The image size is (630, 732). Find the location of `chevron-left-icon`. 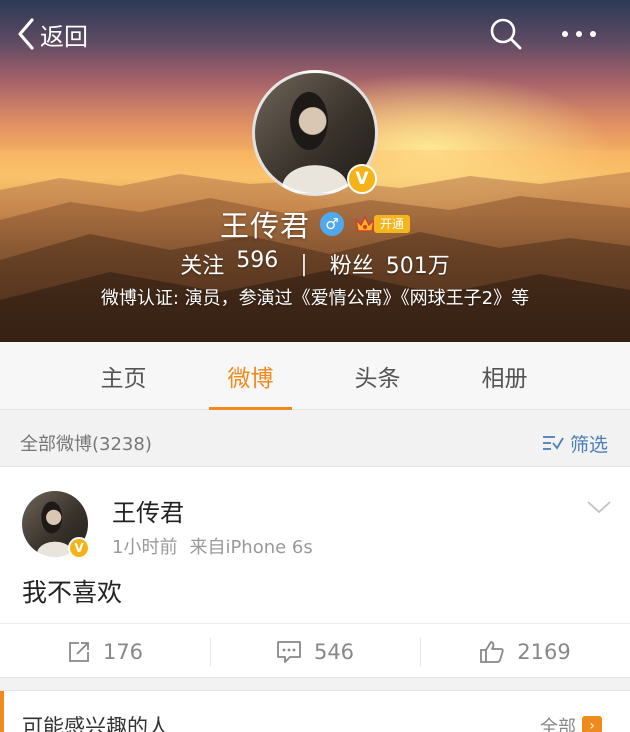

chevron-left-icon is located at coordinates (26, 34).